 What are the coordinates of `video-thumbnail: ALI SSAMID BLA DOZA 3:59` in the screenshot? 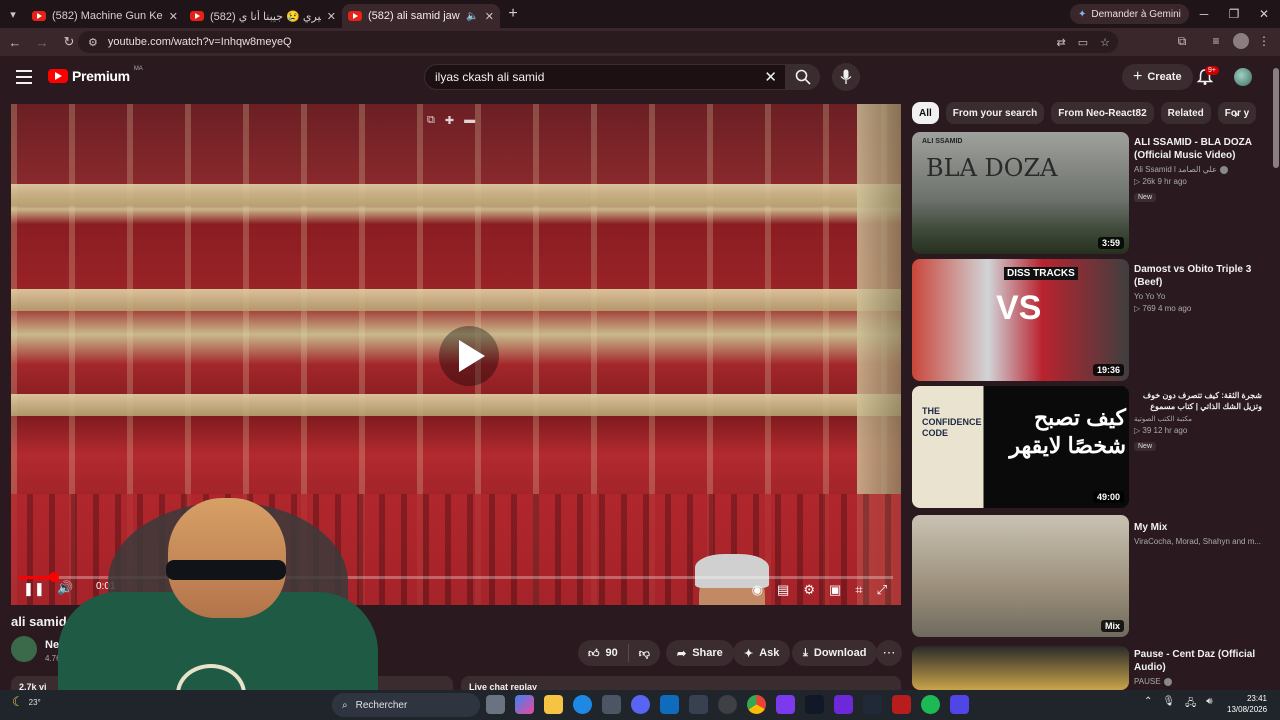 It's located at (1020, 193).